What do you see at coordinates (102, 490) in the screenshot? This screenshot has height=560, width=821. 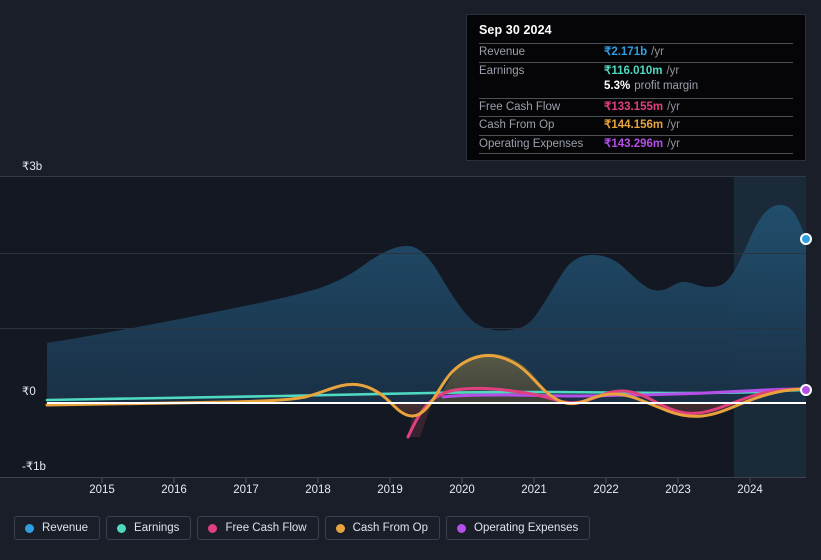 I see `x-axis-label-2015: 2015` at bounding box center [102, 490].